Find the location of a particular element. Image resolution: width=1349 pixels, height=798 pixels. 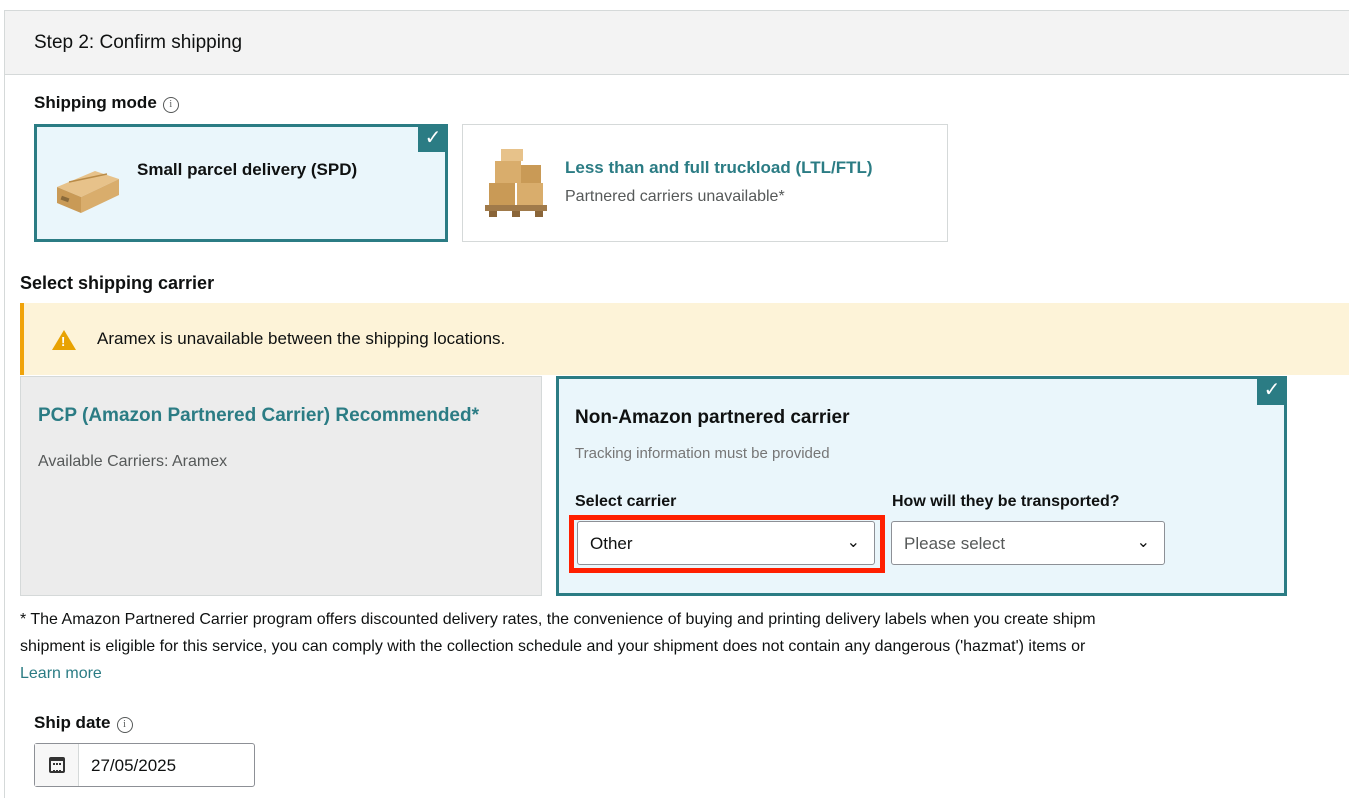

ship-date-label-text: Ship date is located at coordinates (72, 722).